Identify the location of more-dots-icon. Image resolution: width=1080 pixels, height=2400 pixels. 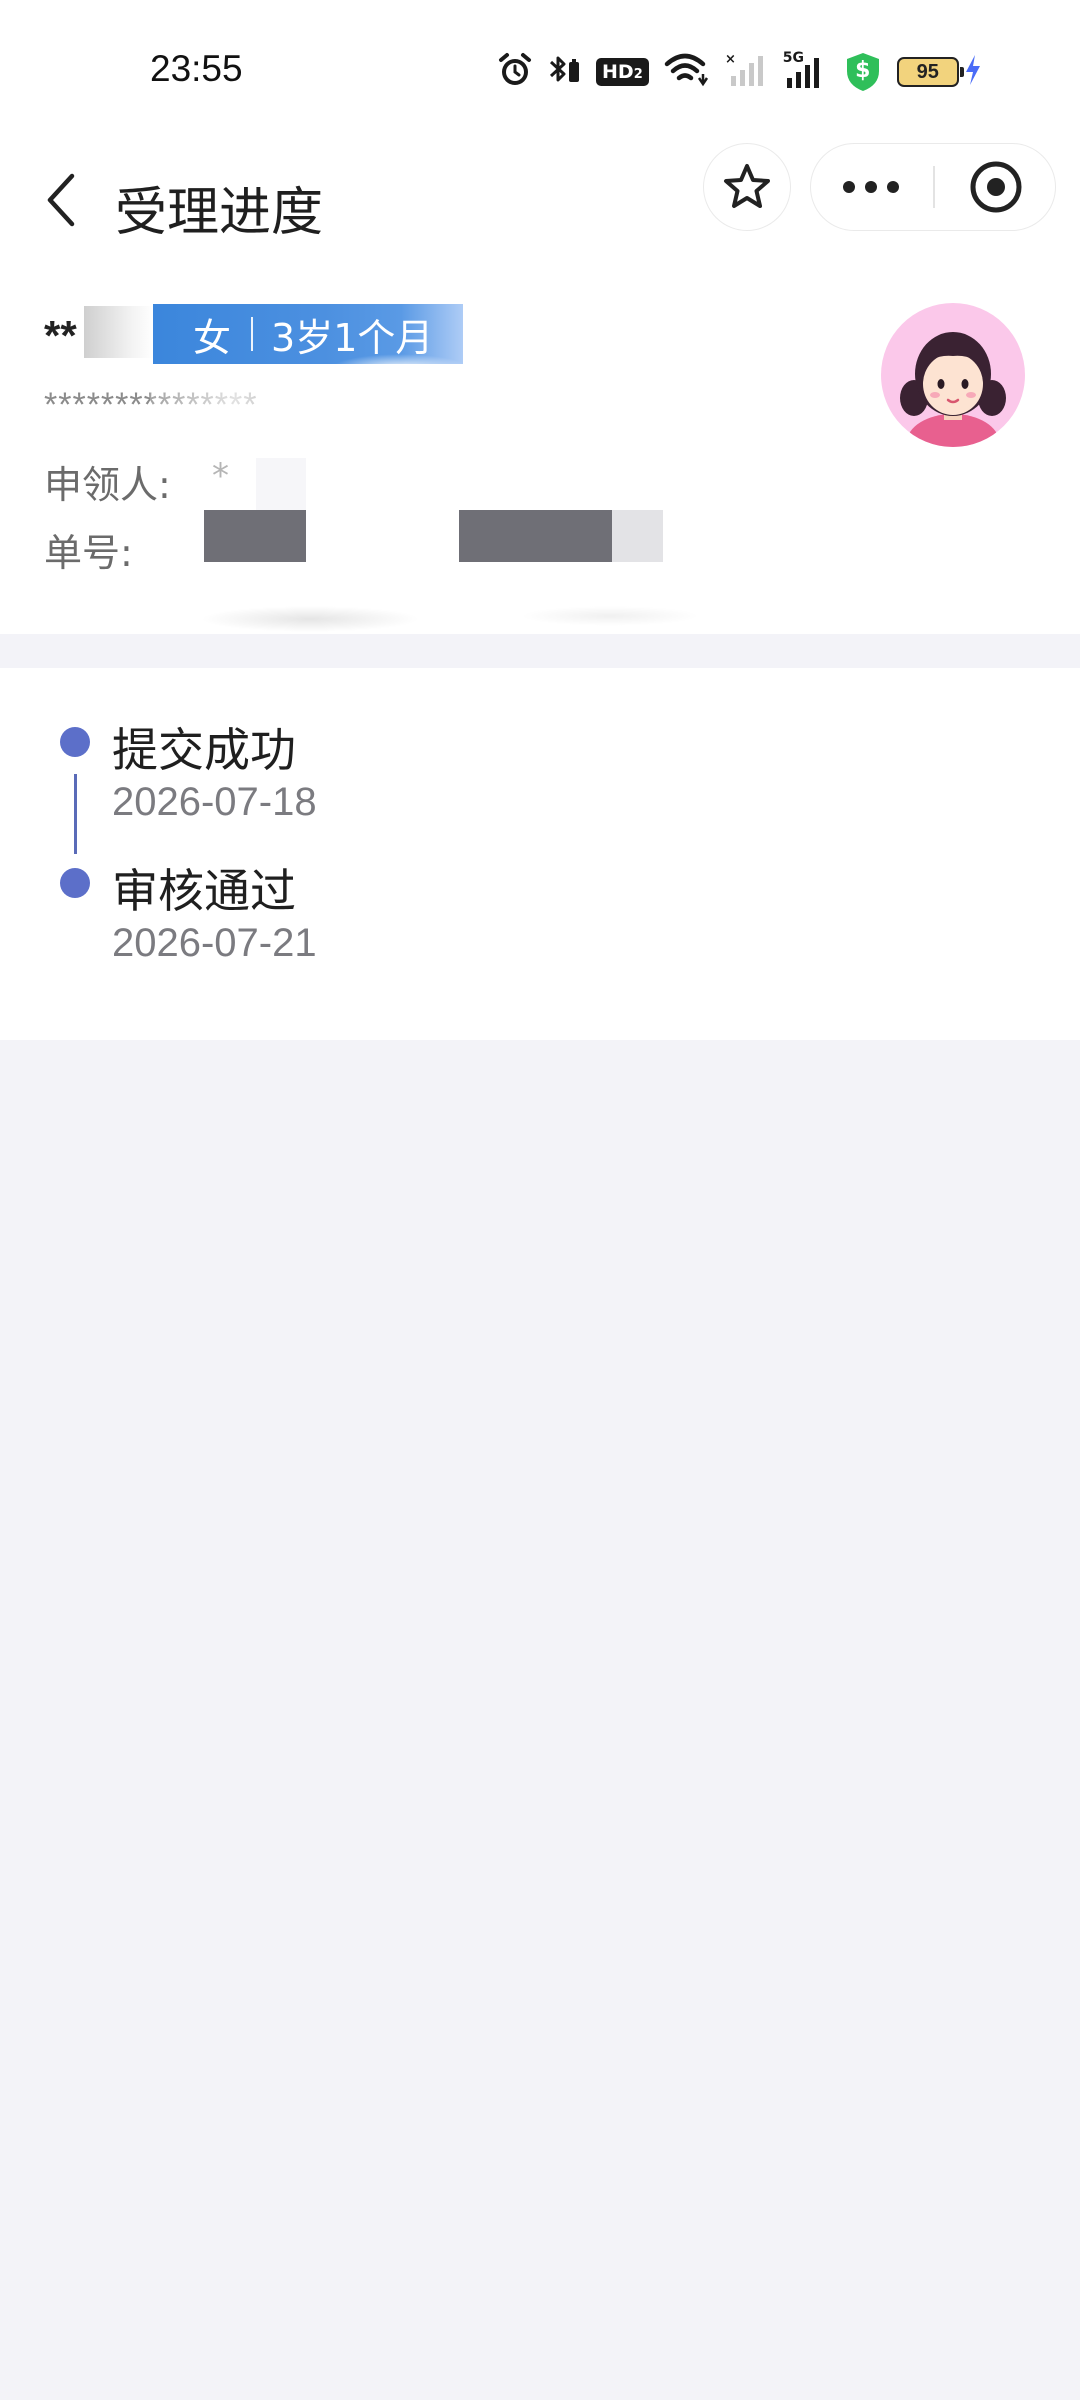
(871, 186).